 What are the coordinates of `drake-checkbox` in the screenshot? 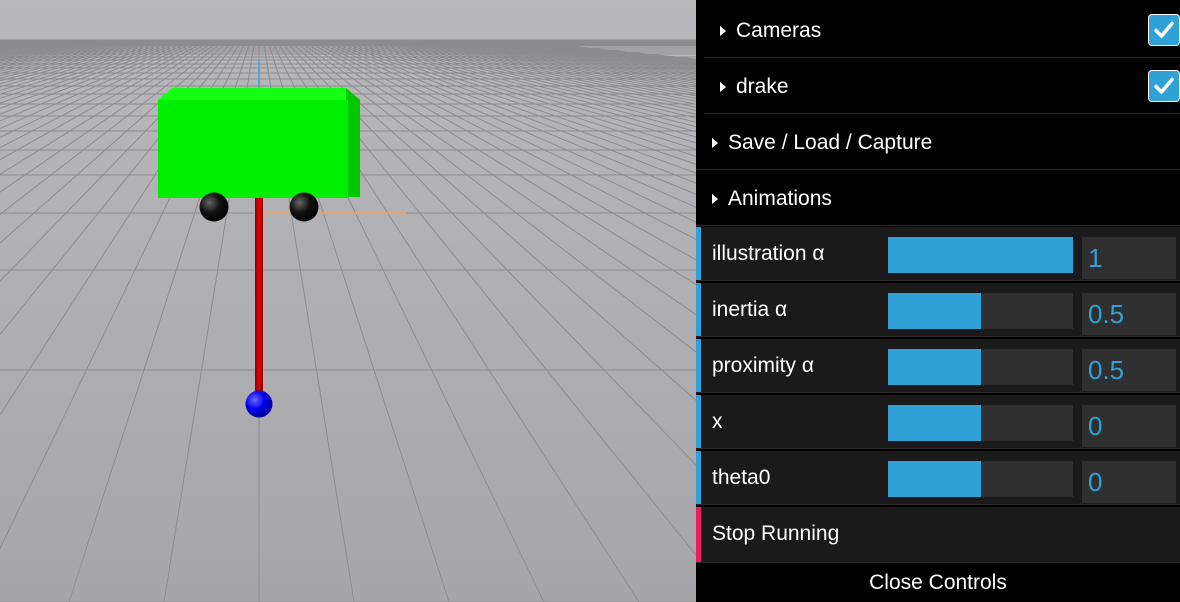 It's located at (1164, 86).